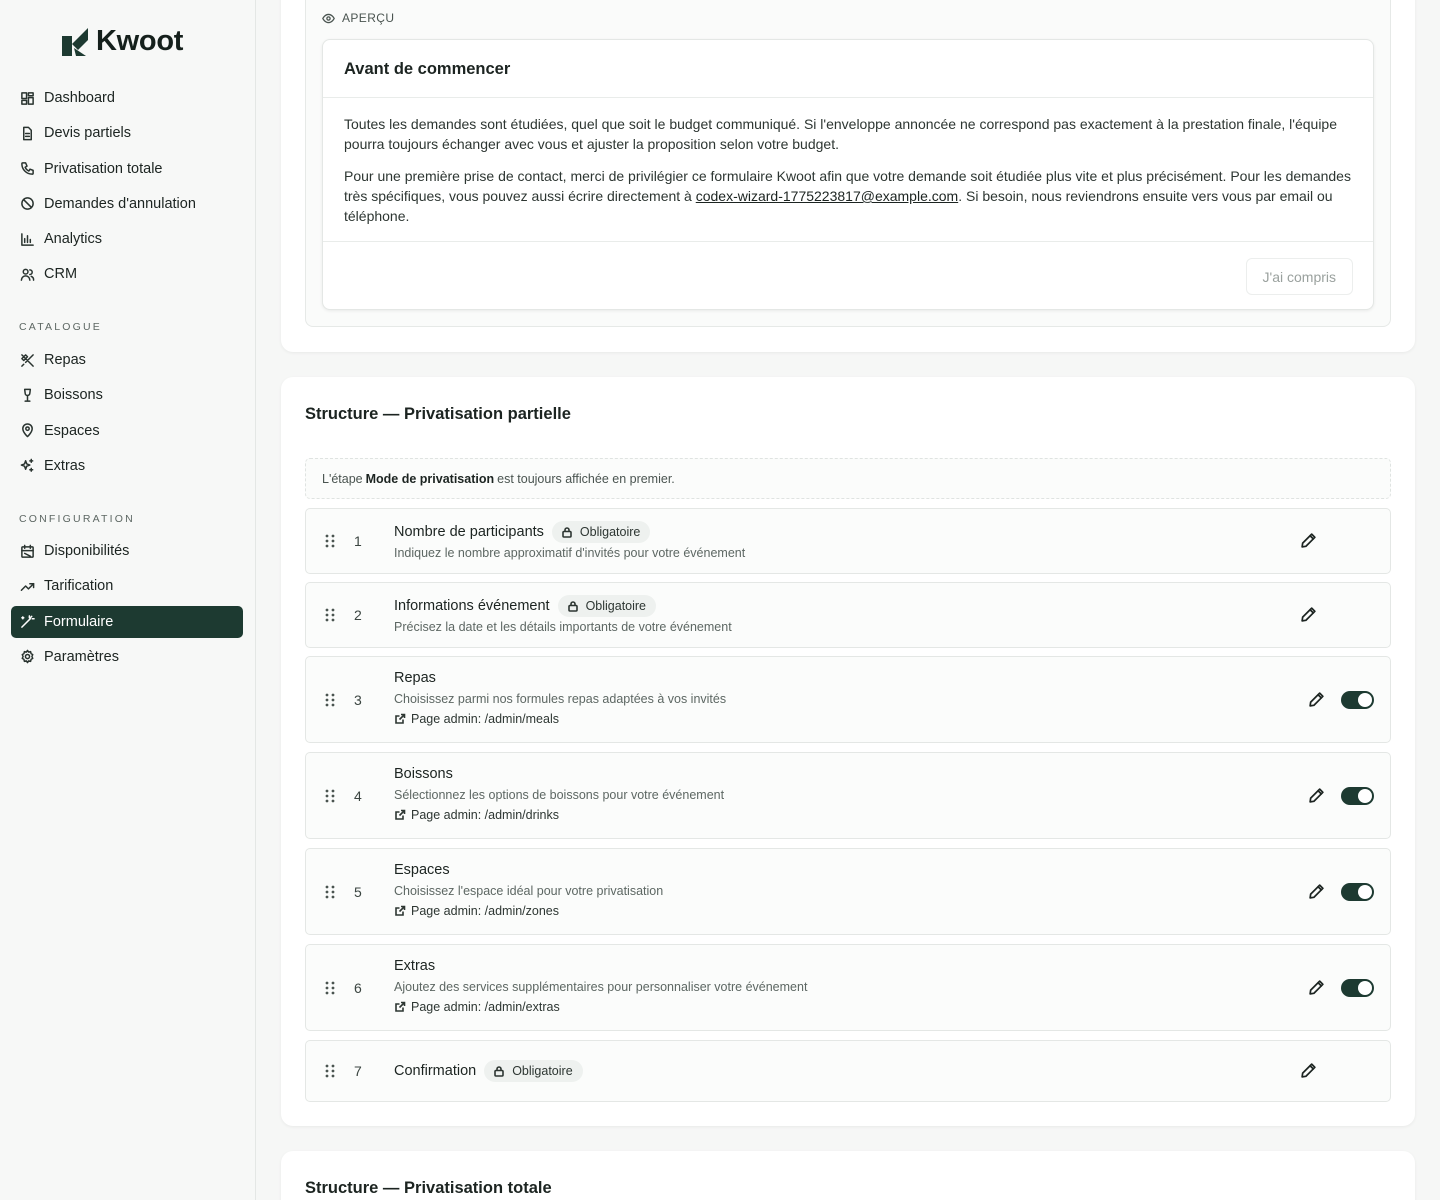 Image resolution: width=1440 pixels, height=1200 pixels. I want to click on link-text: Page admin: /admin/drinks, so click(485, 815).